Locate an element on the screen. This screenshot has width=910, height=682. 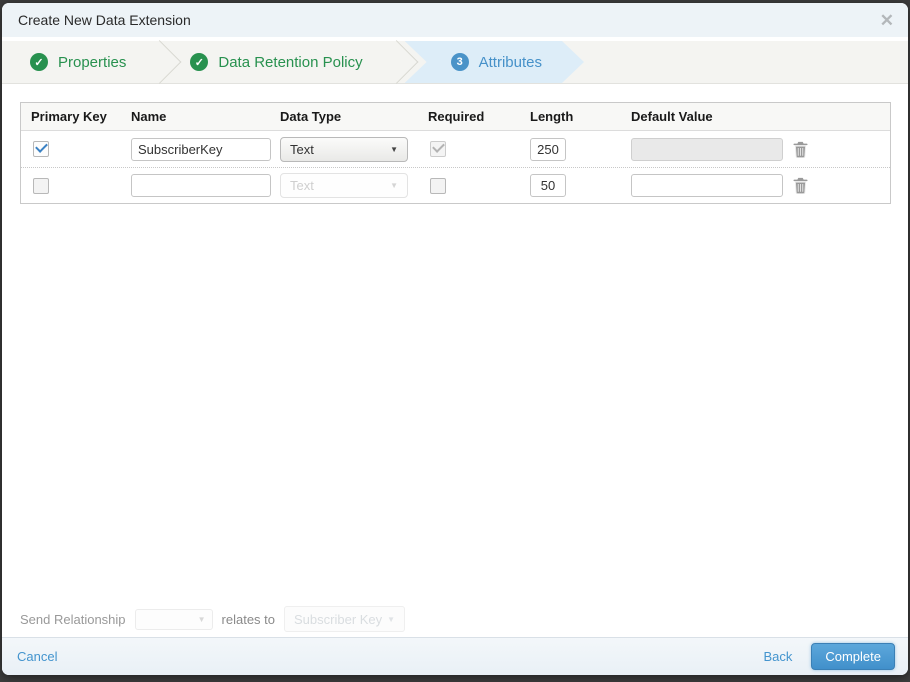
step-properties-label: Properties is located at coordinates (92, 62).